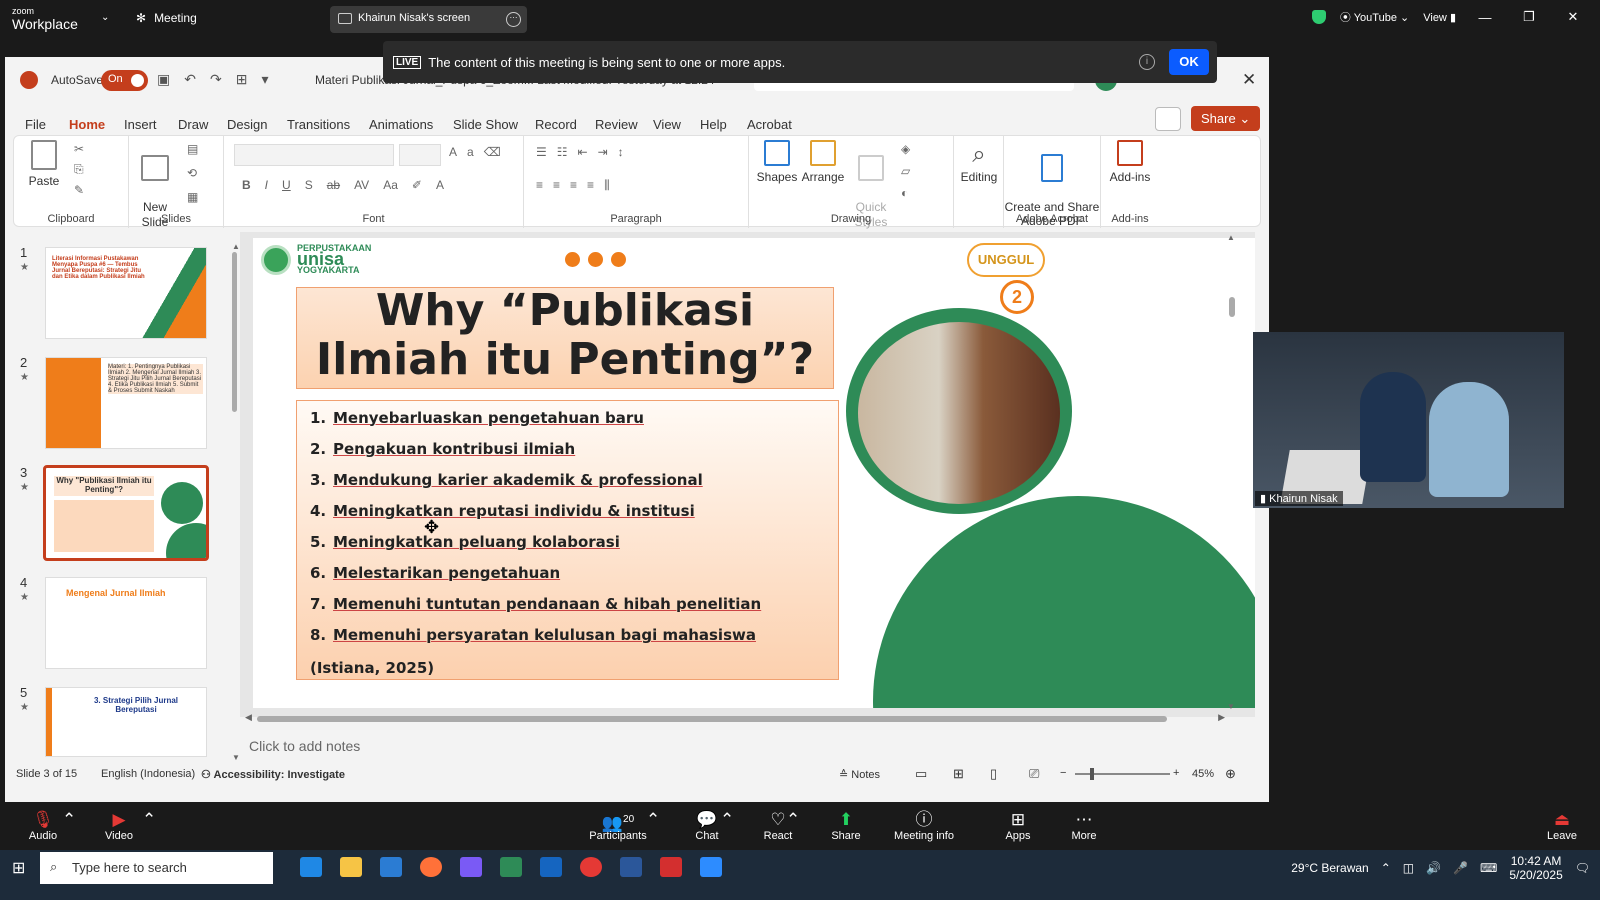 Image resolution: width=1600 pixels, height=900 pixels. What do you see at coordinates (216, 79) in the screenshot?
I see `redo-icon: ↷` at bounding box center [216, 79].